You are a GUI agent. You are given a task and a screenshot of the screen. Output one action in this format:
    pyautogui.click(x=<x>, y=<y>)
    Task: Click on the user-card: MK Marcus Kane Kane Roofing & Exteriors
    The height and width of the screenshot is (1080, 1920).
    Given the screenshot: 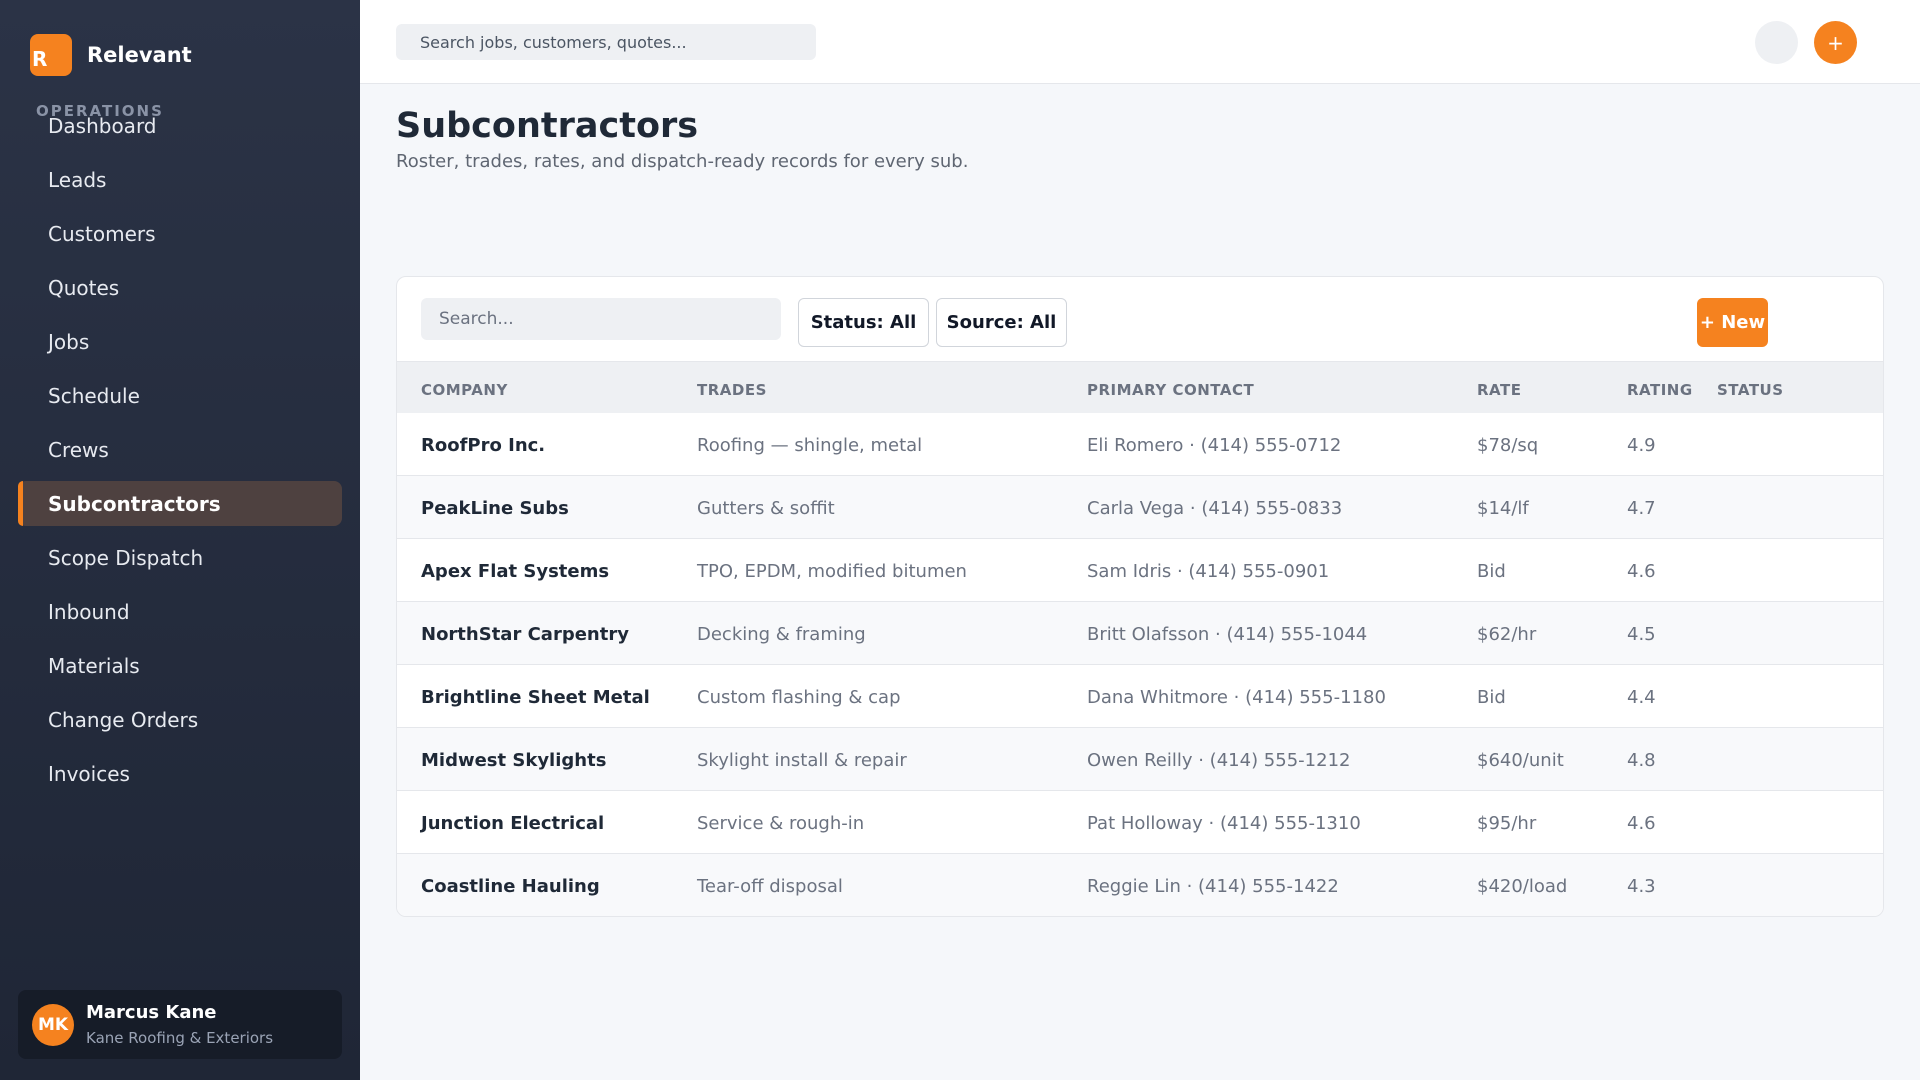 What is the action you would take?
    pyautogui.click(x=180, y=1024)
    